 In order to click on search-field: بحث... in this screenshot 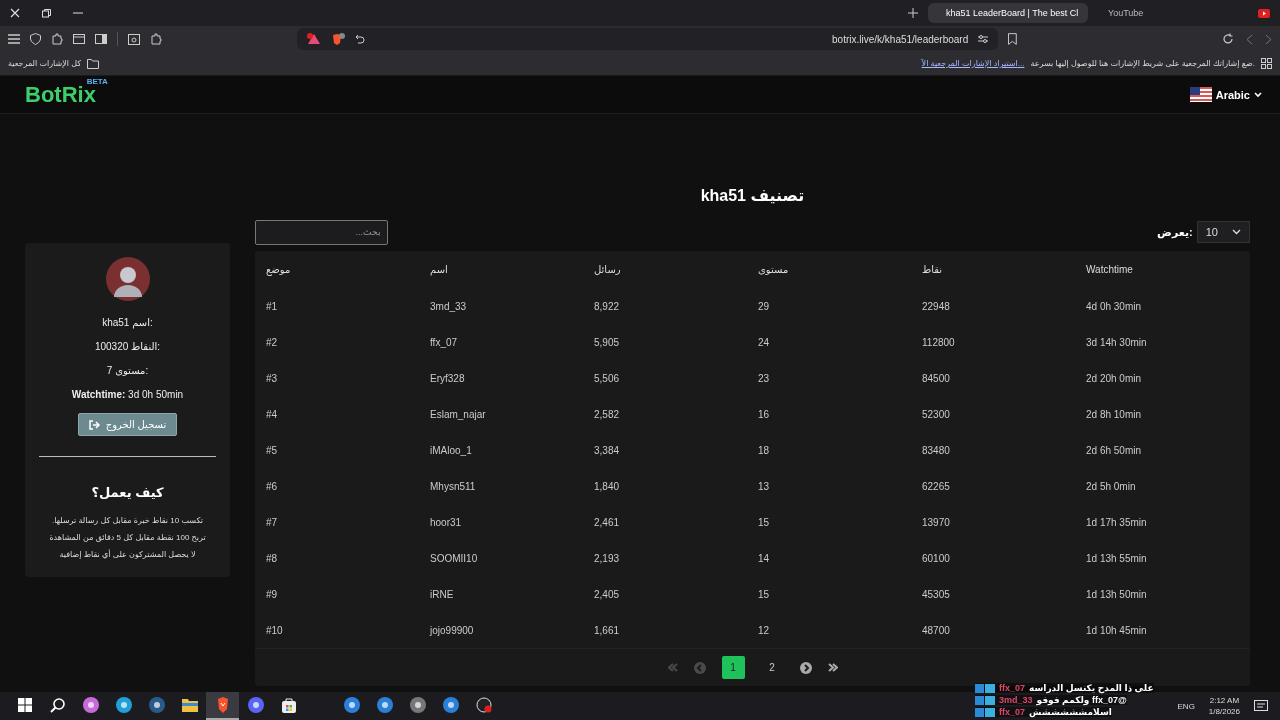, I will do `click(321, 232)`.